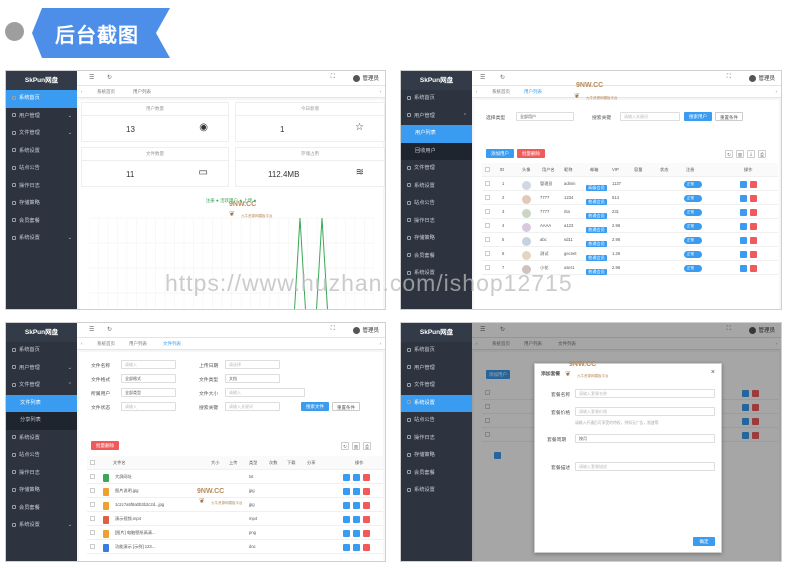 This screenshot has width=789, height=568. Describe the element at coordinates (252, 364) in the screenshot. I see `date-input: 请选择` at that location.